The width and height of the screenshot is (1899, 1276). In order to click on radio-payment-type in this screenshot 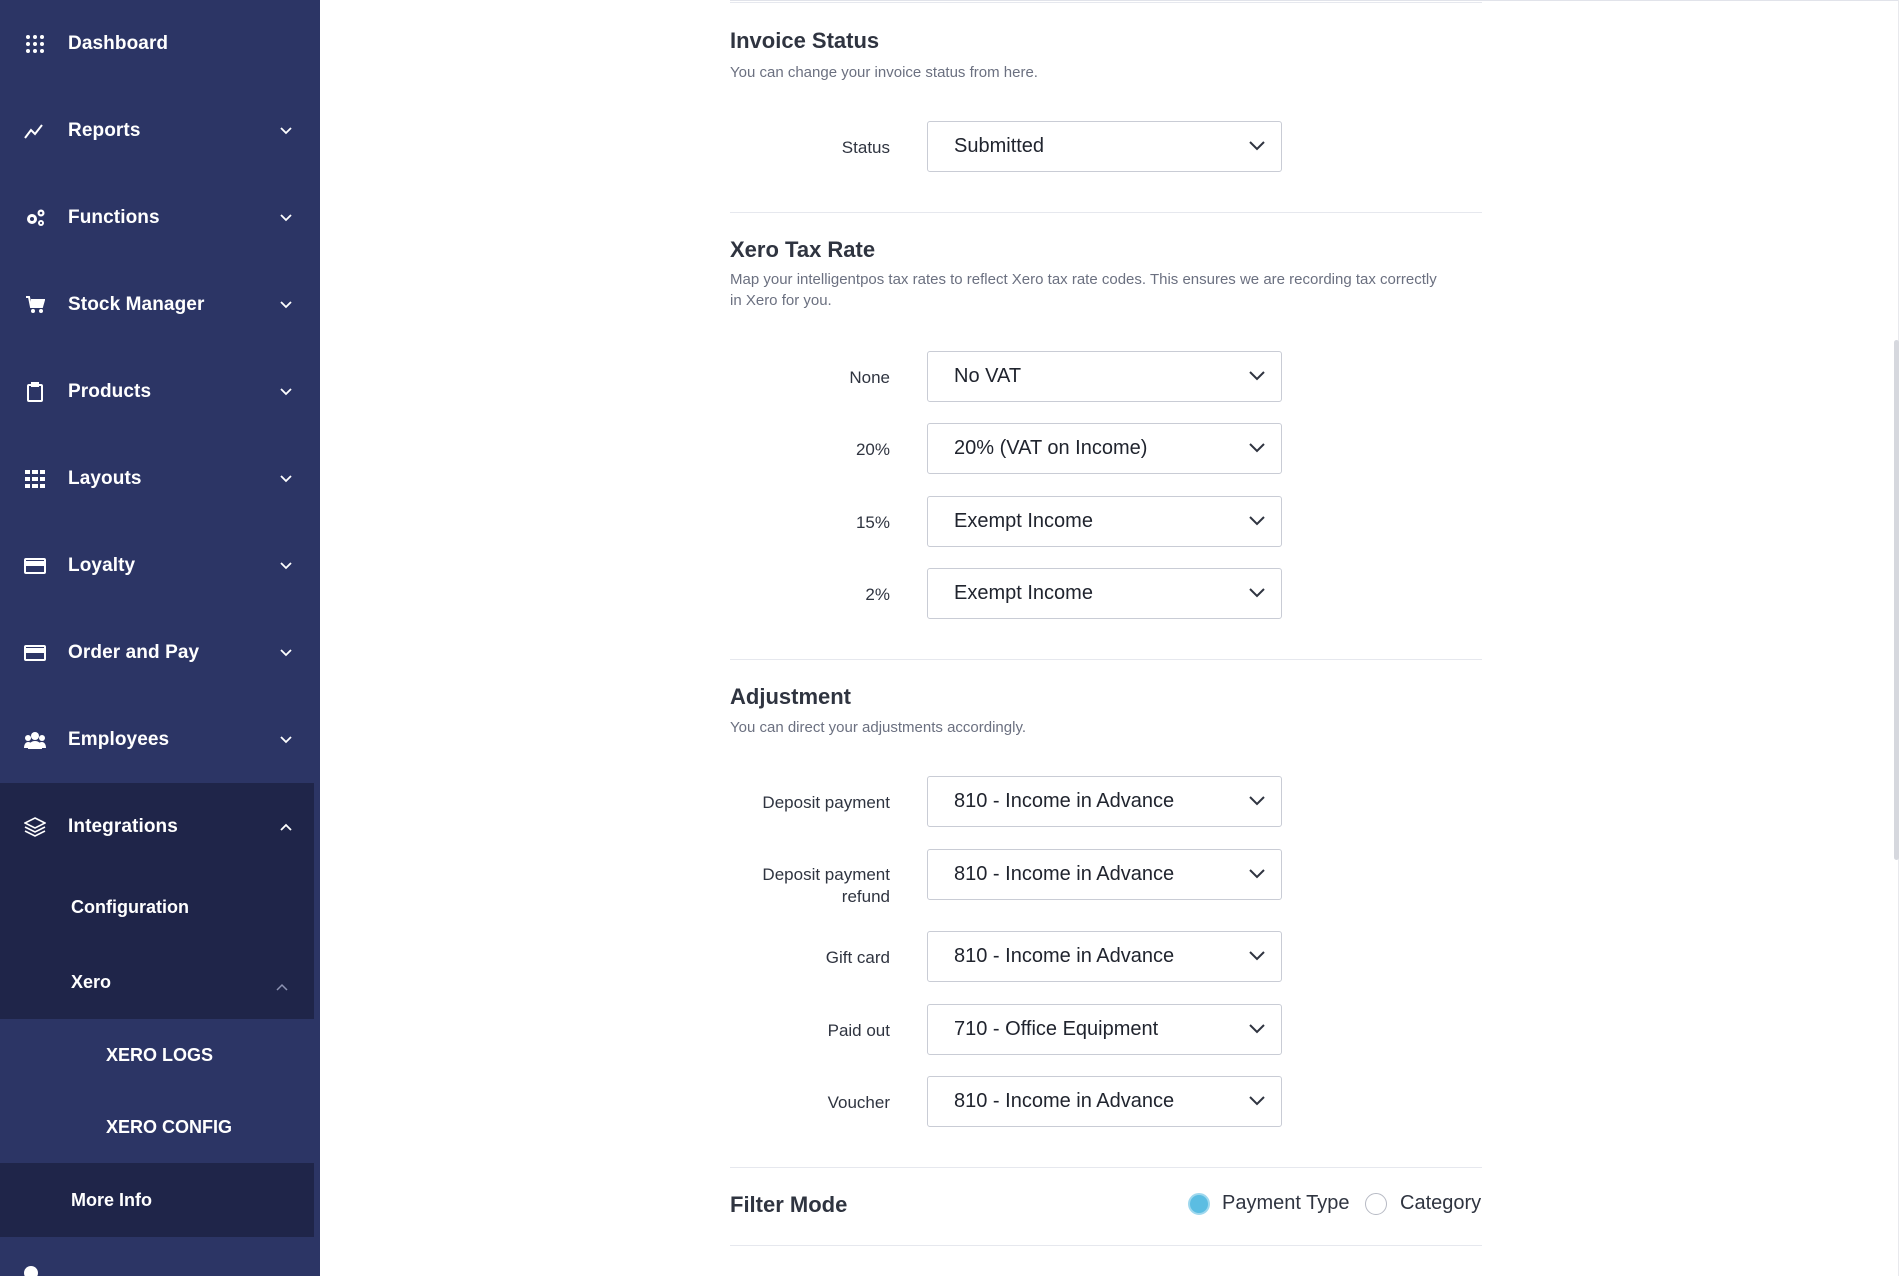, I will do `click(1199, 1204)`.